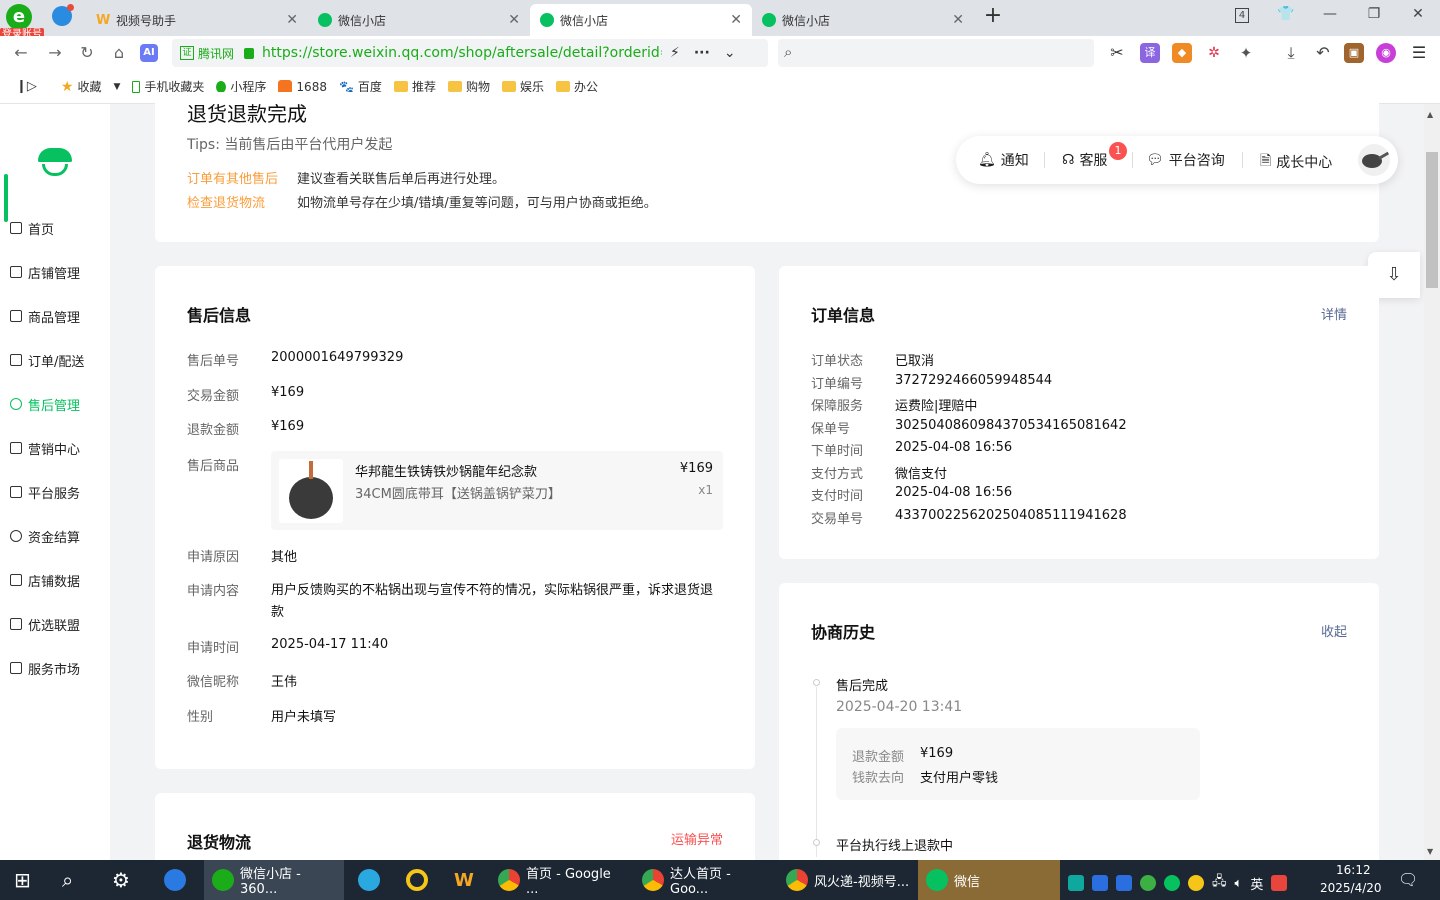 The height and width of the screenshot is (900, 1440). What do you see at coordinates (863, 20) in the screenshot?
I see `tab-weixin-shop-3: 微信小店 ✕` at bounding box center [863, 20].